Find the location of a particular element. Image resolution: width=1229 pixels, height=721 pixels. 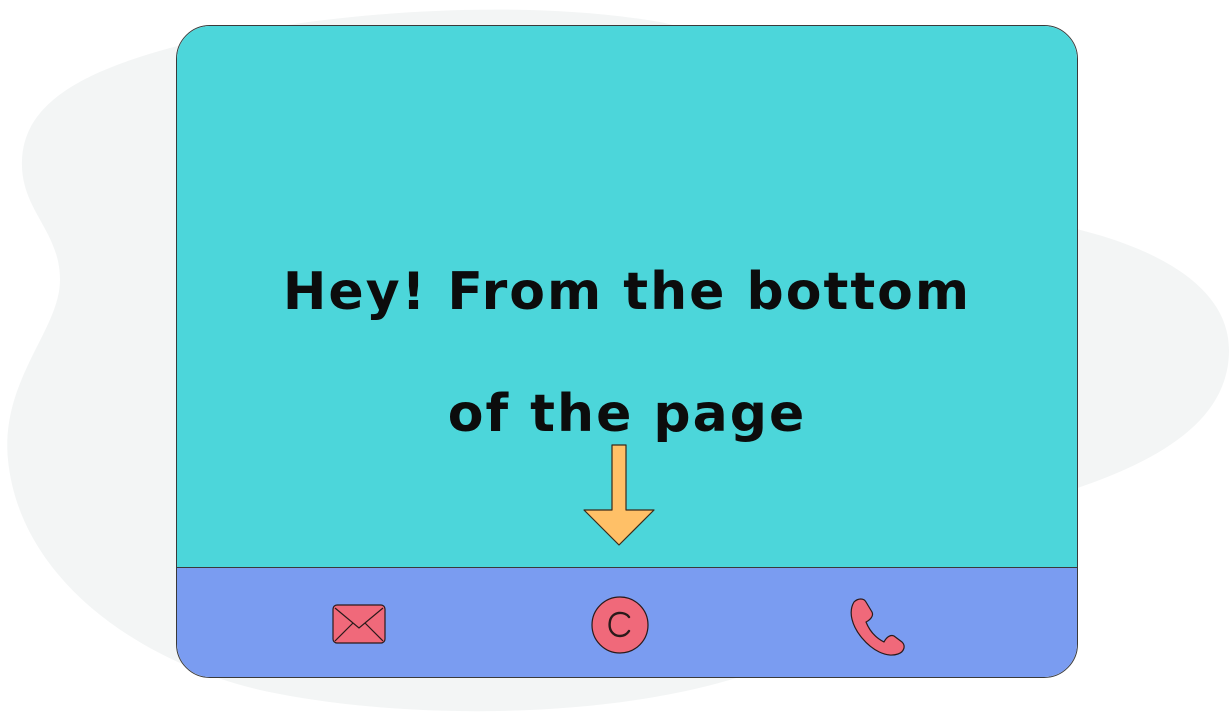

footer-bar is located at coordinates (627, 622).